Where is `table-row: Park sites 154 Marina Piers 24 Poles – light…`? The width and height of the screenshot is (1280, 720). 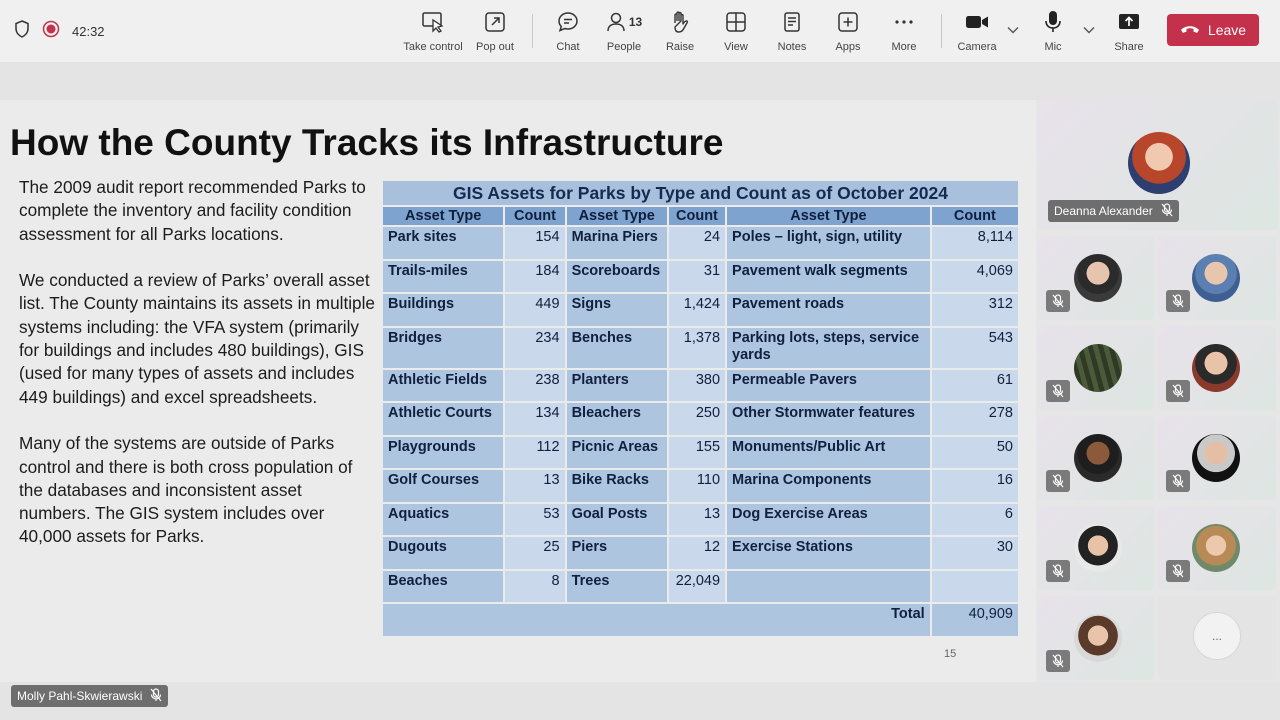 table-row: Park sites 154 Marina Piers 24 Poles – light… is located at coordinates (700, 243).